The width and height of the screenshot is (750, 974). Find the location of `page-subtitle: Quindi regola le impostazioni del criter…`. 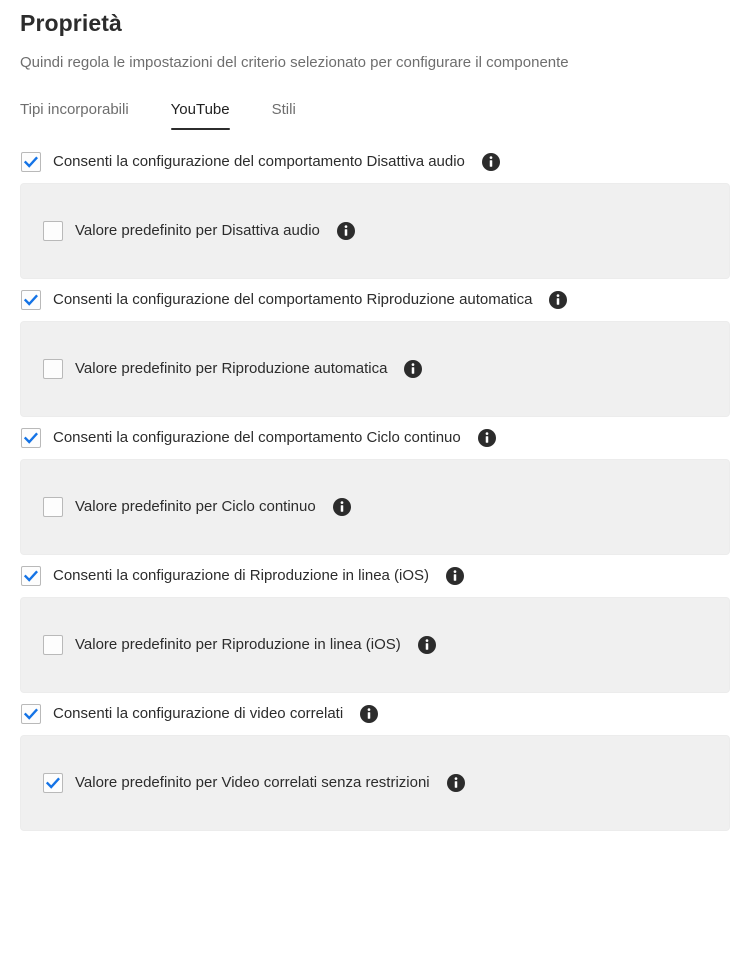

page-subtitle: Quindi regola le impostazioni del criter… is located at coordinates (294, 62).